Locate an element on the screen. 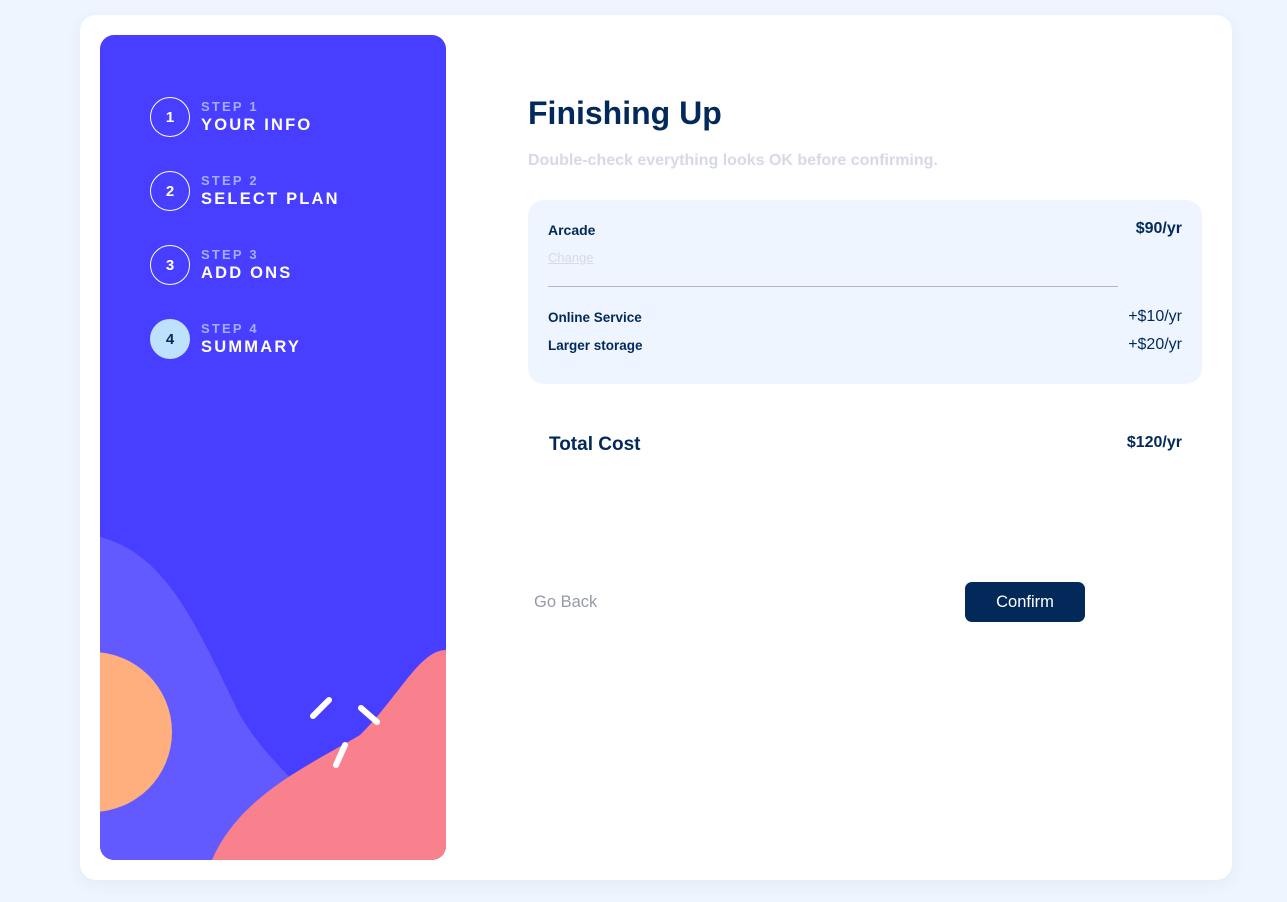 This screenshot has width=1287, height=902. step-title: ADD ONS is located at coordinates (247, 273).